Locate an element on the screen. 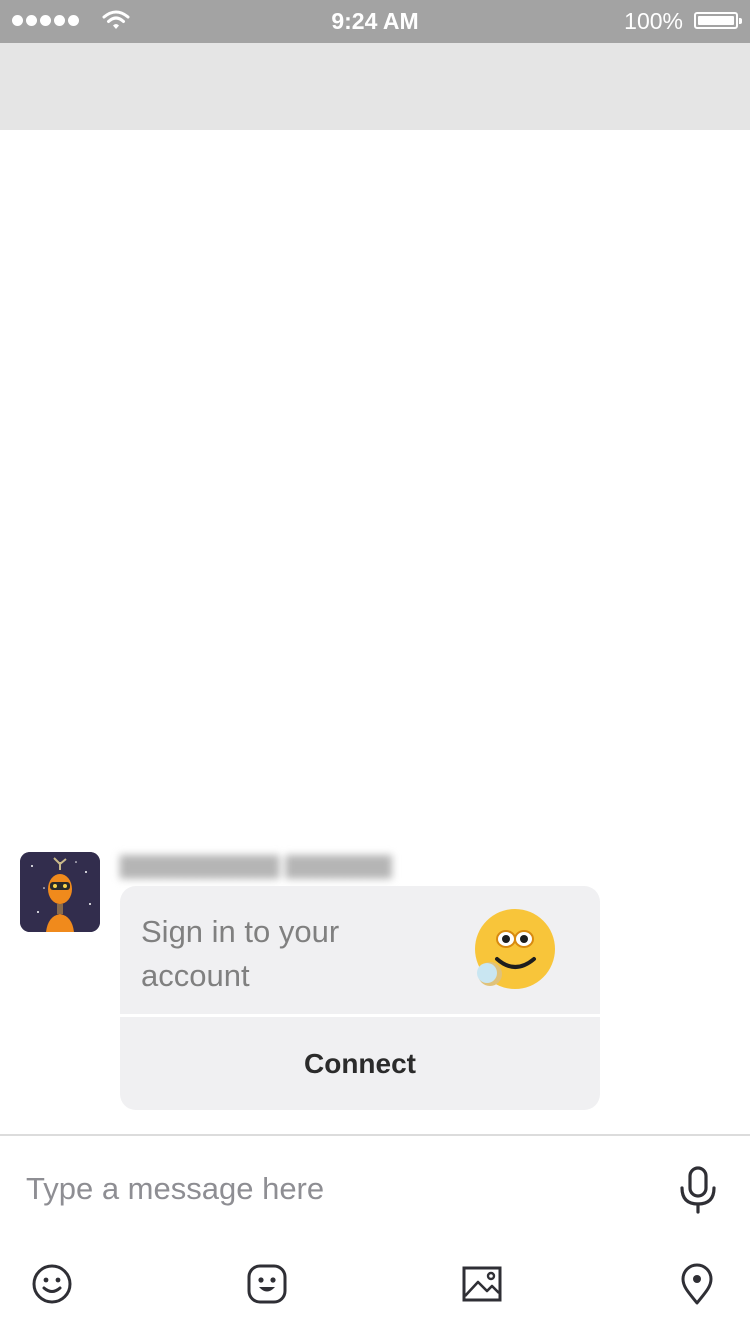 This screenshot has width=750, height=1334. conversation-header is located at coordinates (375, 86).